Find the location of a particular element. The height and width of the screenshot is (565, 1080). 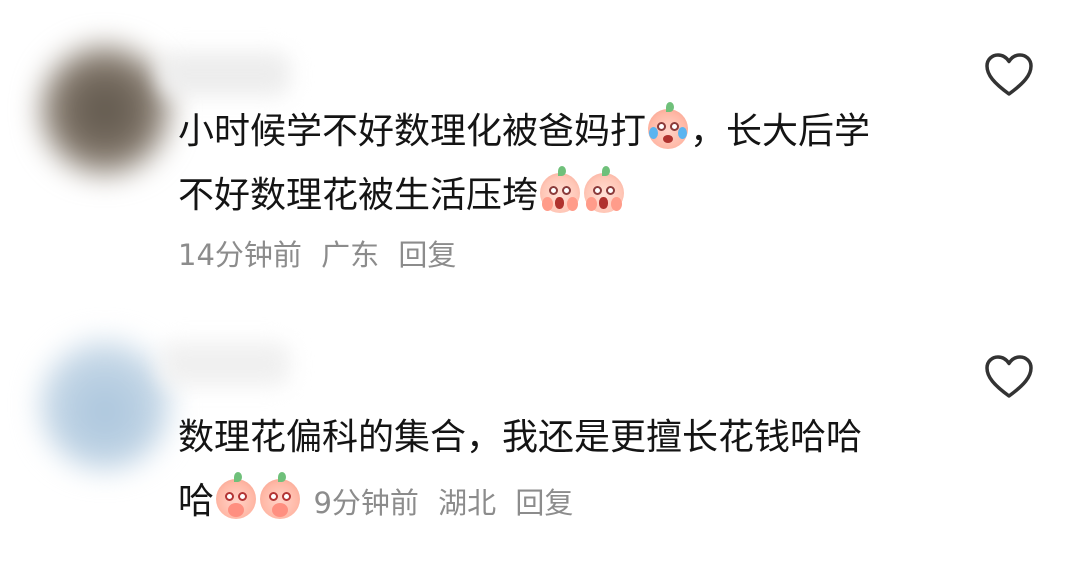

comment-location: 广东 is located at coordinates (350, 255).